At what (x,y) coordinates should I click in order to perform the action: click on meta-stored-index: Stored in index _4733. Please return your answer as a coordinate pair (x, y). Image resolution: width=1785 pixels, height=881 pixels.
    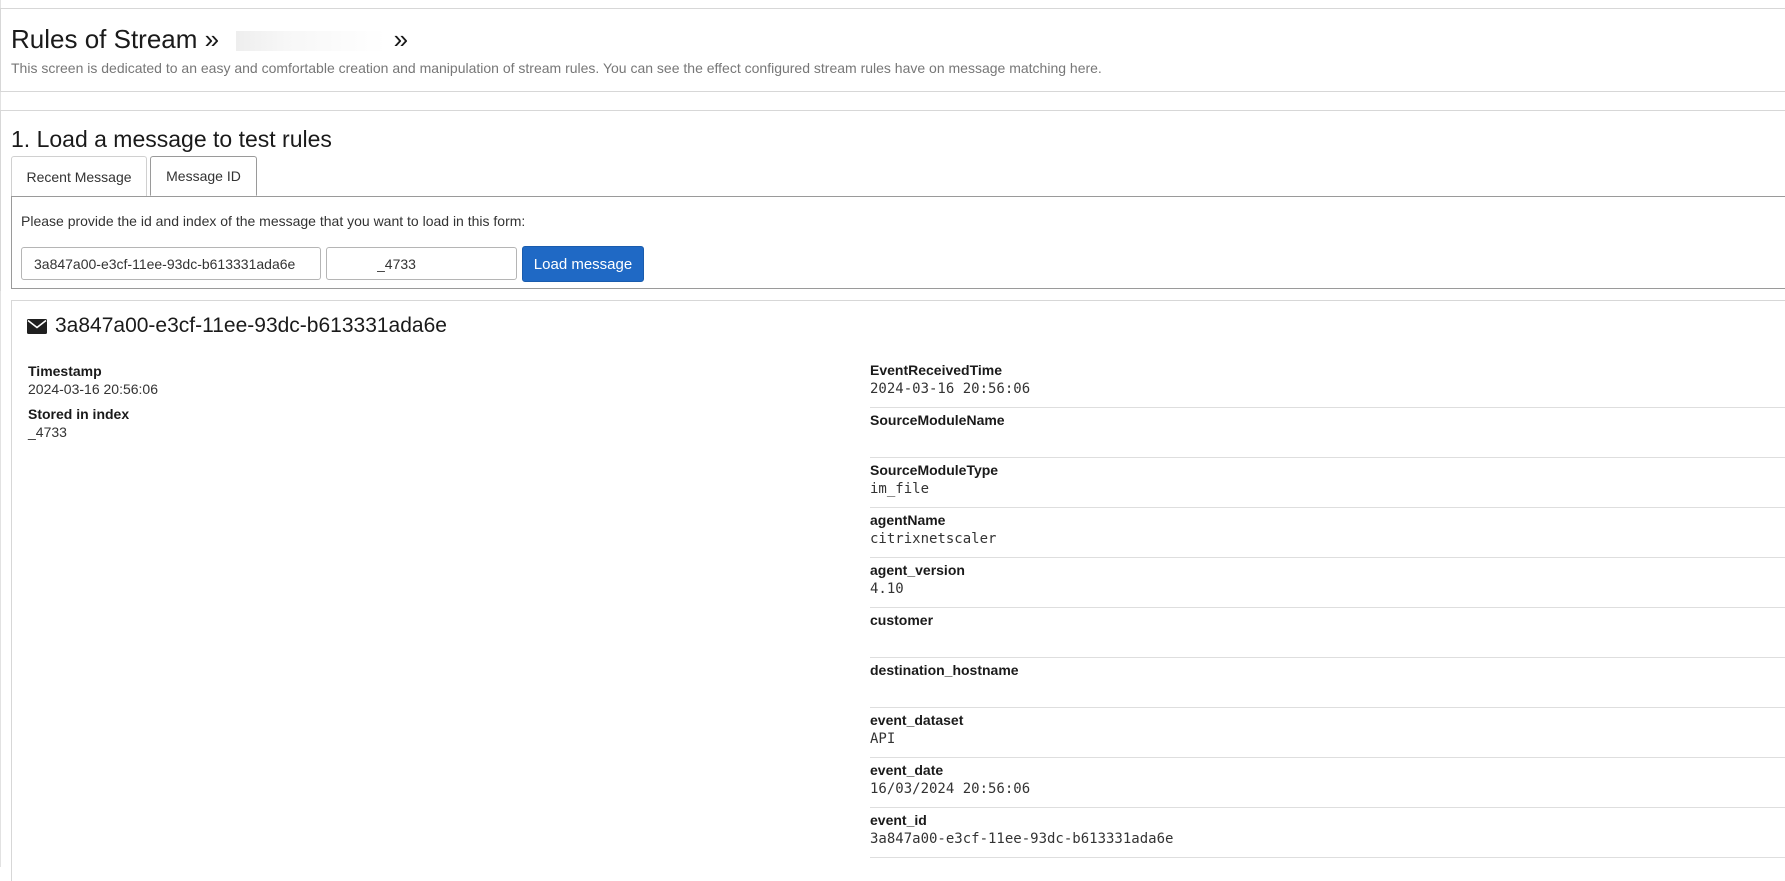
    Looking at the image, I should click on (93, 424).